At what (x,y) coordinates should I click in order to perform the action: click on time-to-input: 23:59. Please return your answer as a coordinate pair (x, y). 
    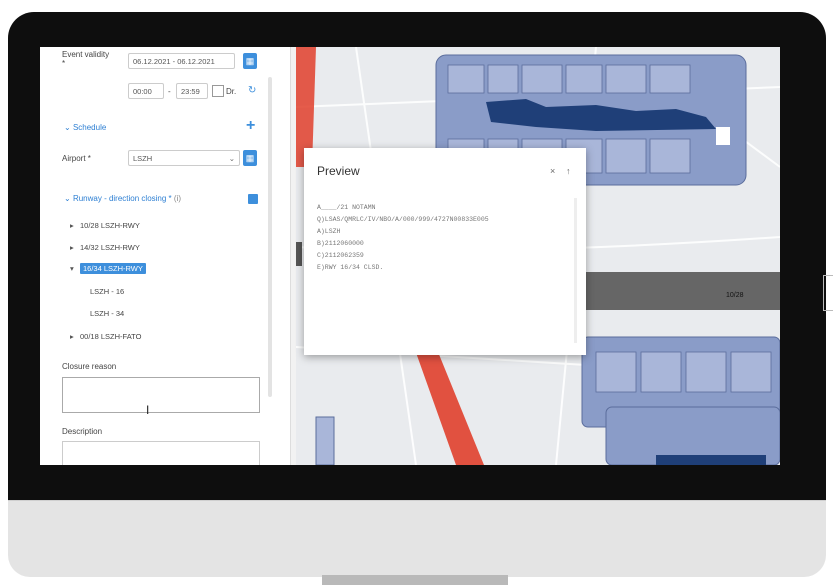
    Looking at the image, I should click on (192, 91).